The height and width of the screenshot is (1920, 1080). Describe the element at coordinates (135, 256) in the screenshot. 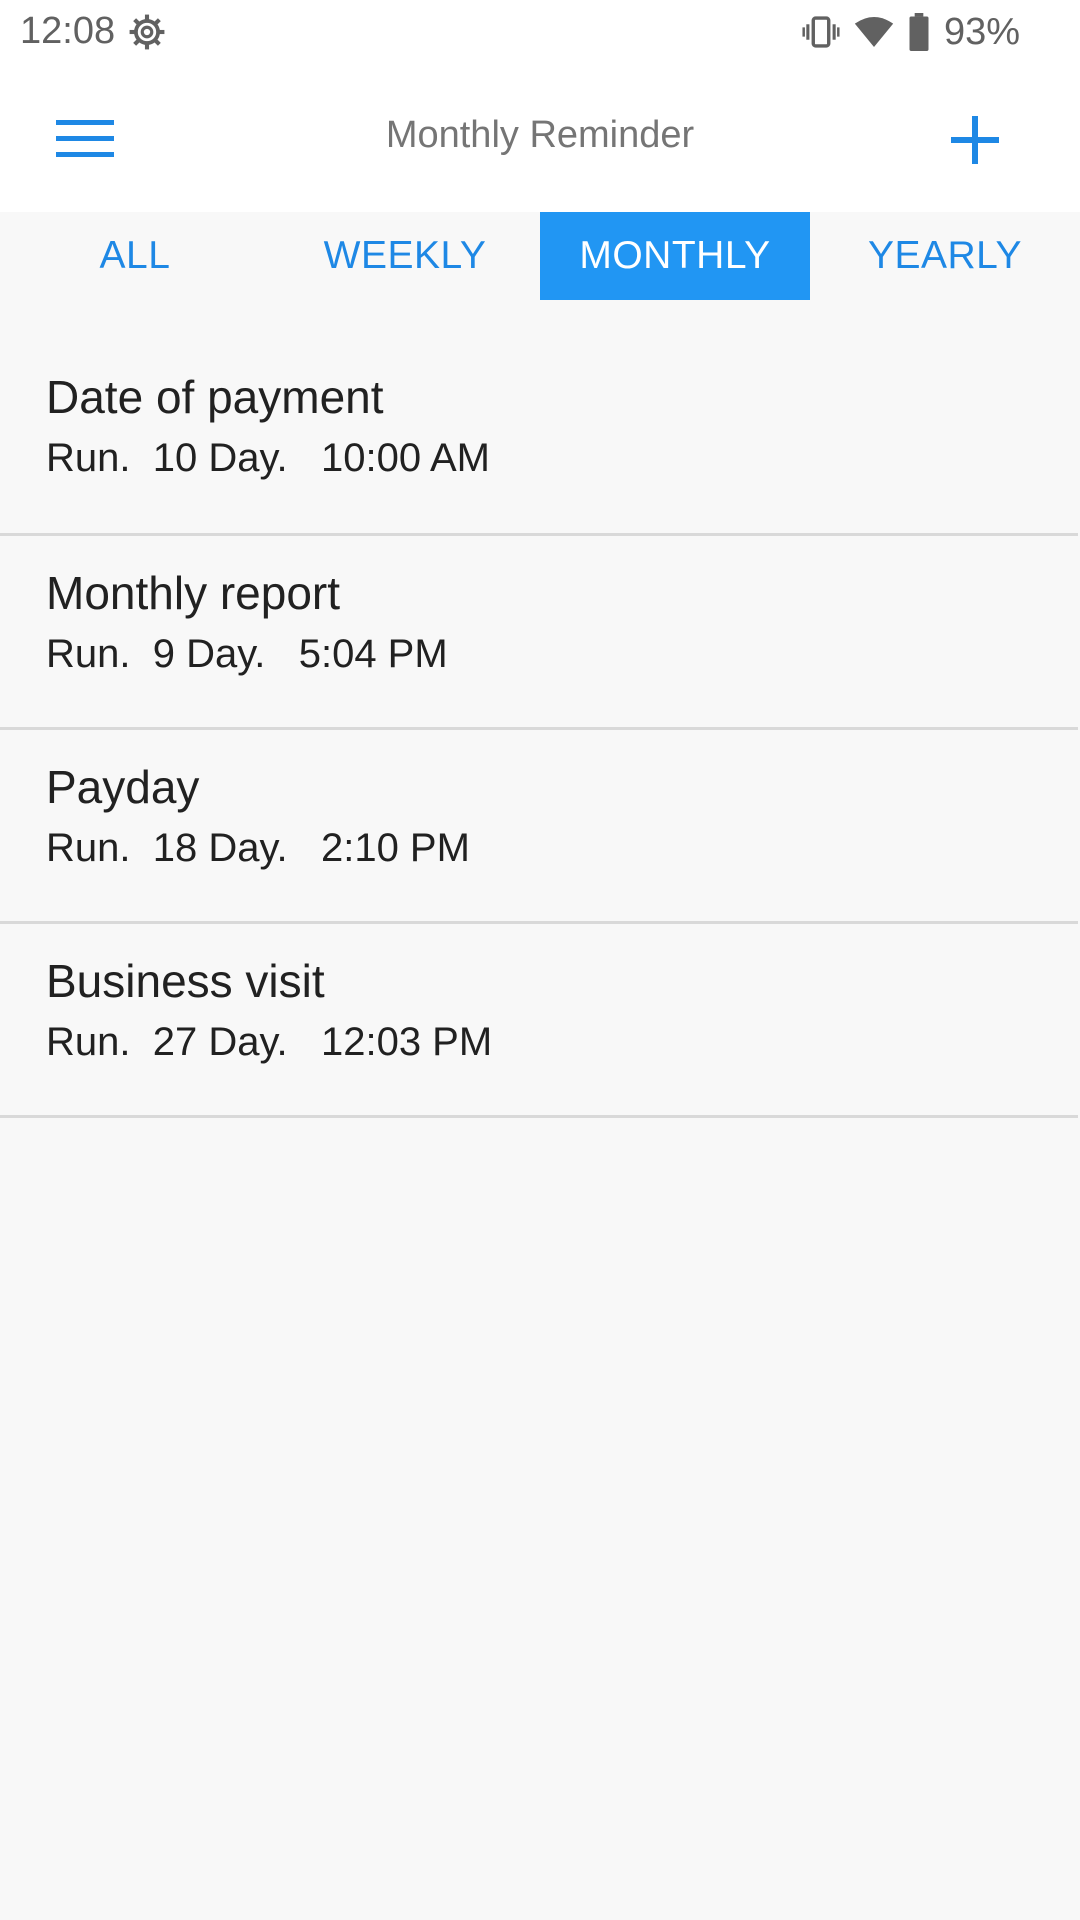

I see `tab-all: ALL` at that location.